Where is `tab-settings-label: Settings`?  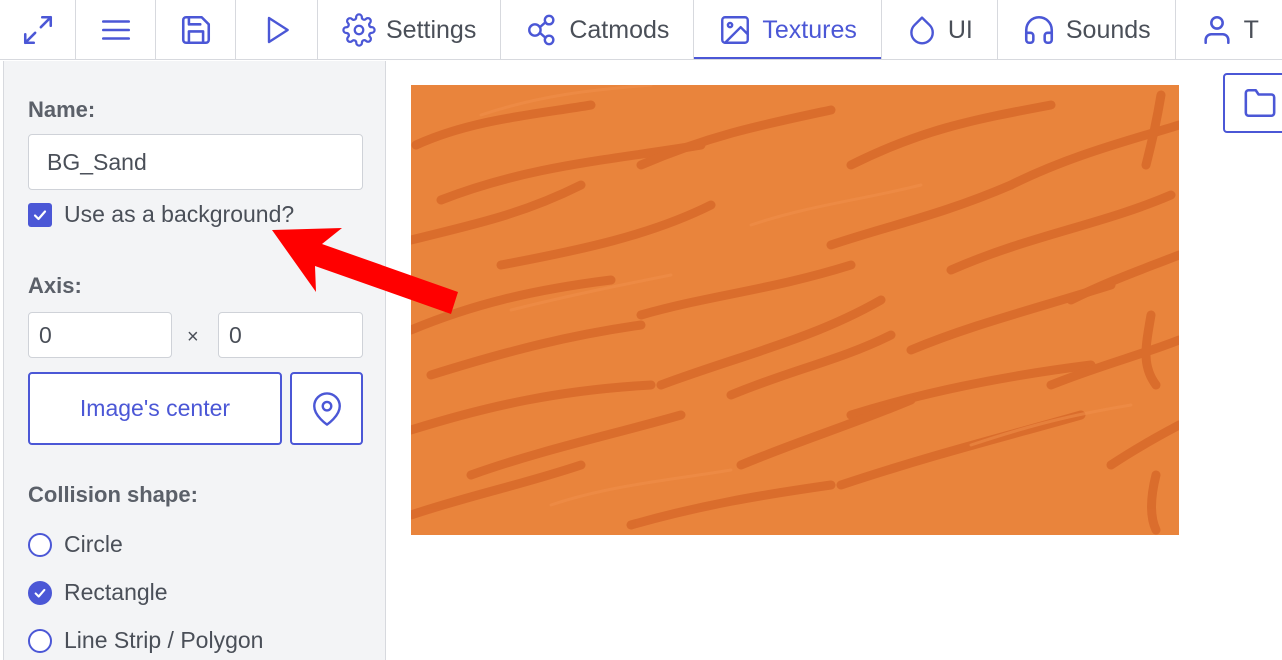
tab-settings-label: Settings is located at coordinates (431, 29).